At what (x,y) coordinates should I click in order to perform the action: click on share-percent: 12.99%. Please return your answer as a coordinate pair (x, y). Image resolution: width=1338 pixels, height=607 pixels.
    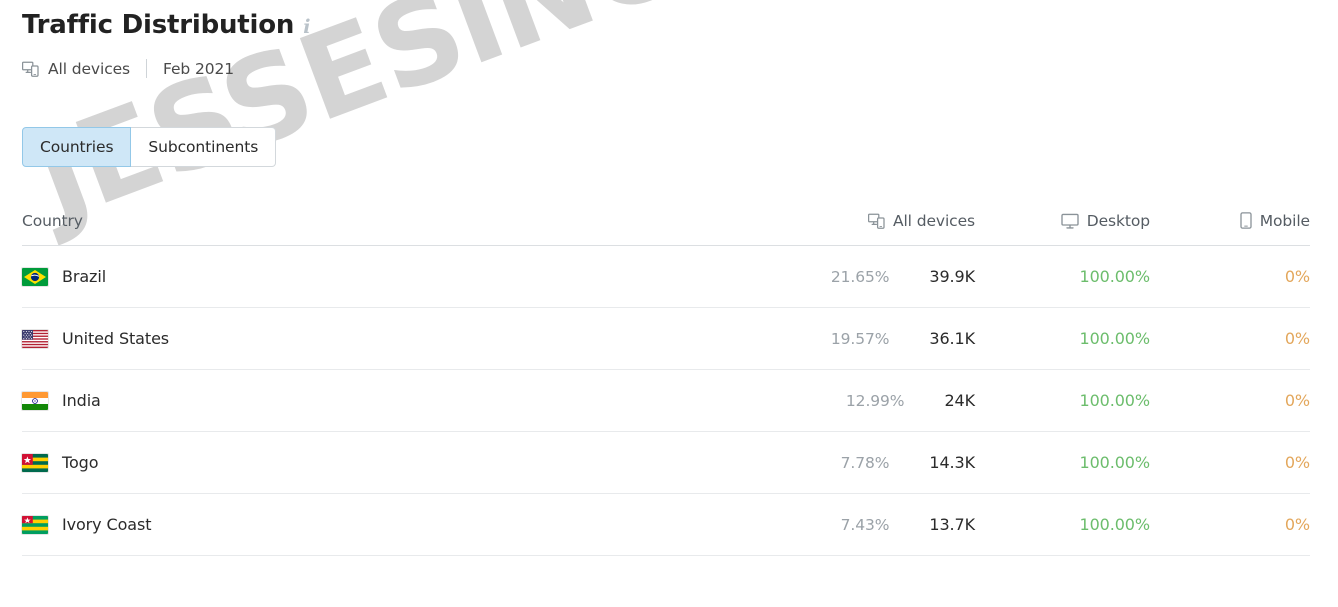
    Looking at the image, I should click on (875, 401).